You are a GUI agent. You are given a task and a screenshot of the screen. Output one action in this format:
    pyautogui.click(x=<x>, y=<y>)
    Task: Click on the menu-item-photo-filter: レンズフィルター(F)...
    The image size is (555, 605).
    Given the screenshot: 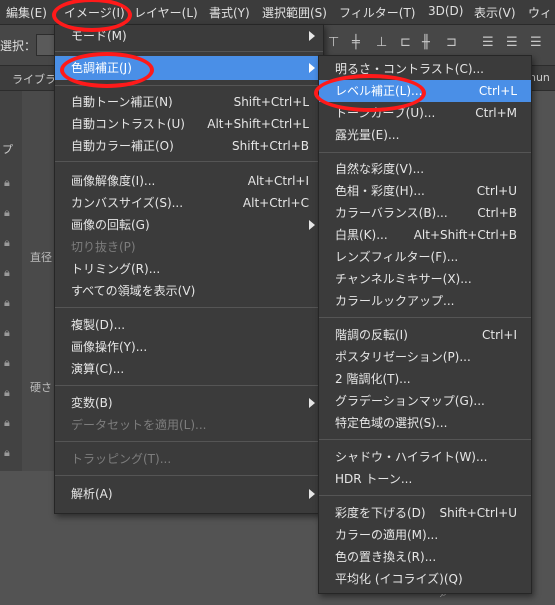 What is the action you would take?
    pyautogui.click(x=425, y=257)
    